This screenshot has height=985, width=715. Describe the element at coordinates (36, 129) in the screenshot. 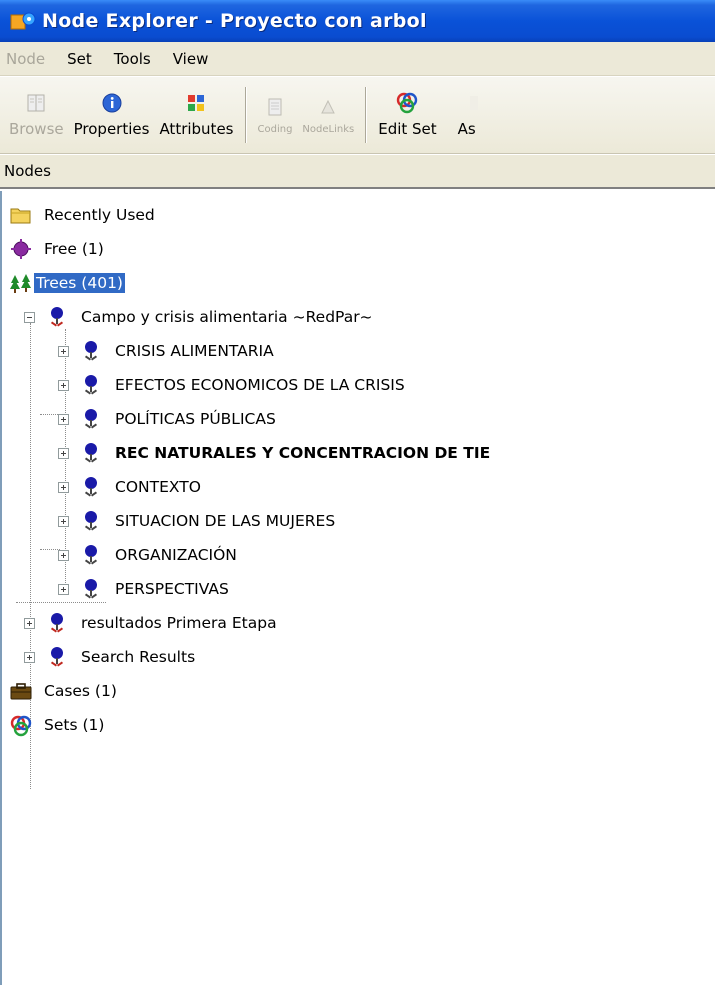

I see `browse-label: Browse` at that location.